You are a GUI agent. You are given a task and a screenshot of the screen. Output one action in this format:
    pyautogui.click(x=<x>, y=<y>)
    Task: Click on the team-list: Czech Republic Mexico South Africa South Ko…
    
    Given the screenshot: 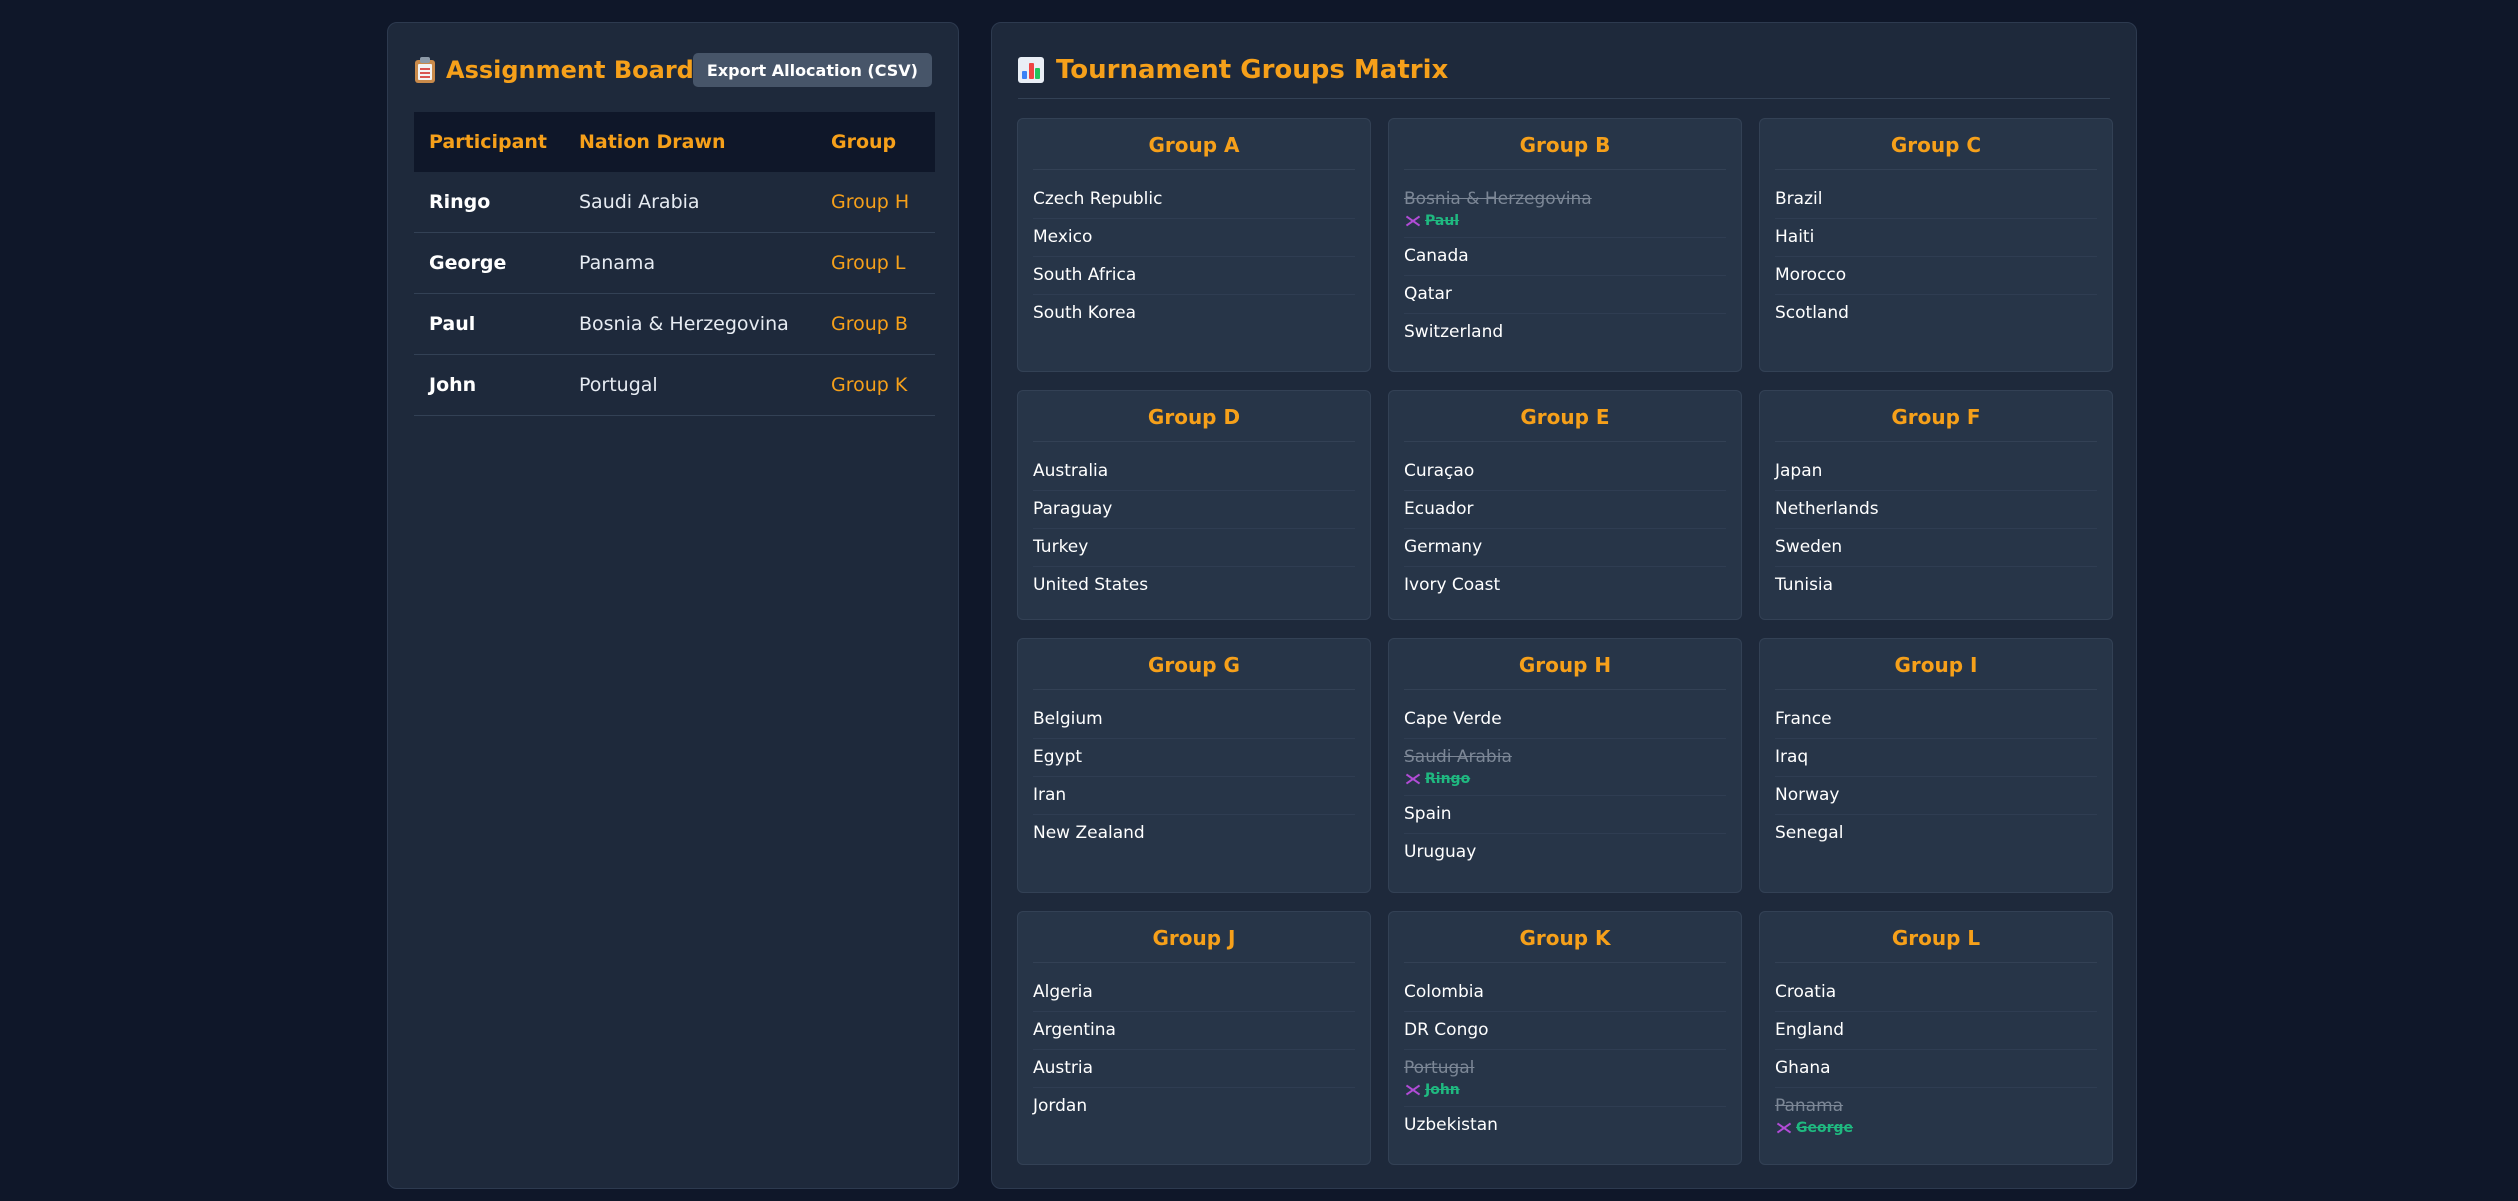 What is the action you would take?
    pyautogui.click(x=1194, y=251)
    